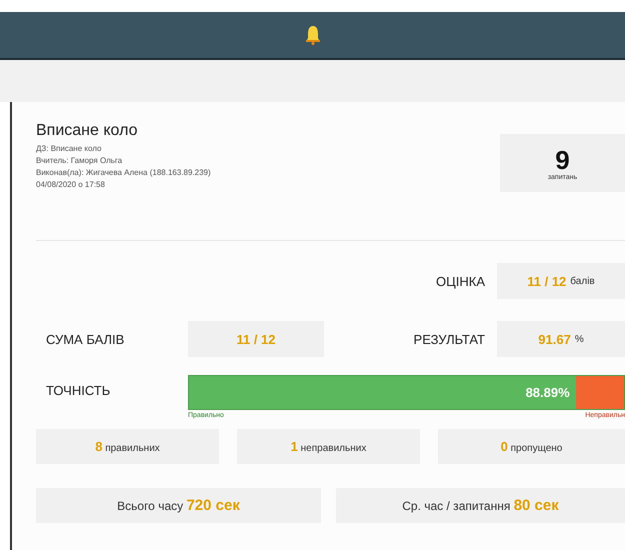  Describe the element at coordinates (480, 505) in the screenshot. I see `time-text: Ср. час / запитання 80 сек` at that location.